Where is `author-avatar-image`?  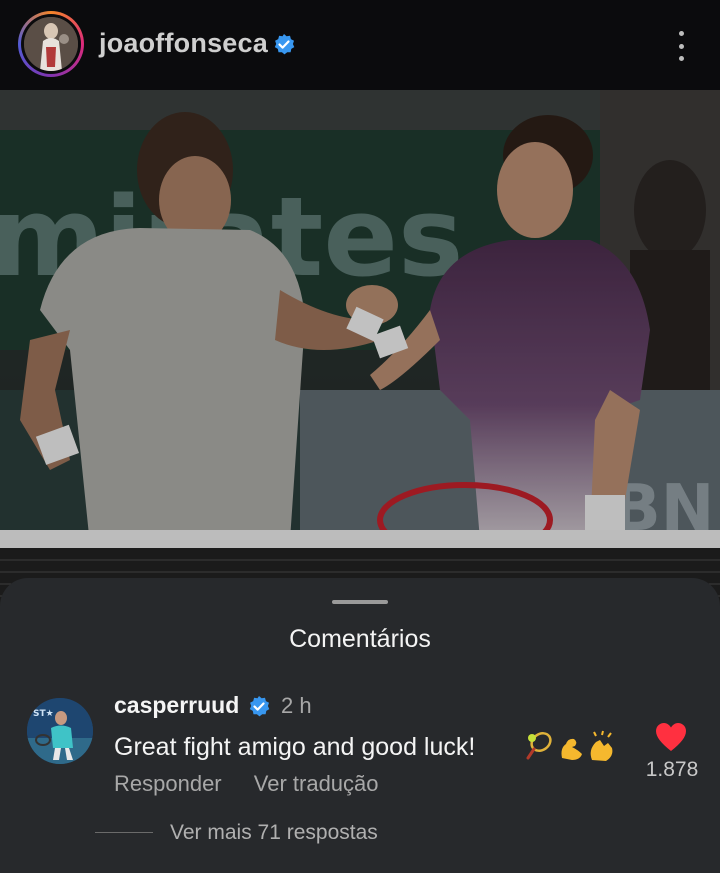
author-avatar-image is located at coordinates (51, 44).